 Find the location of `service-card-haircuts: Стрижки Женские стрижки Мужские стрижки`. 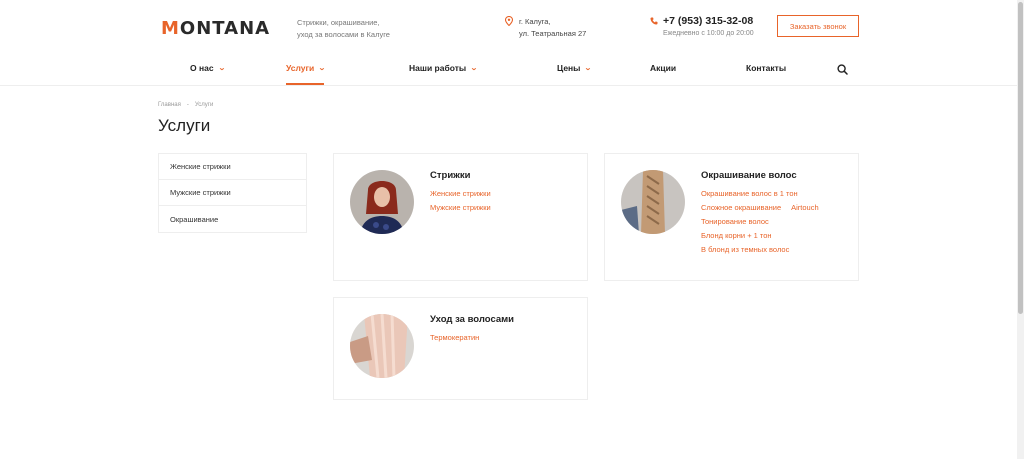

service-card-haircuts: Стрижки Женские стрижки Мужские стрижки is located at coordinates (460, 217).